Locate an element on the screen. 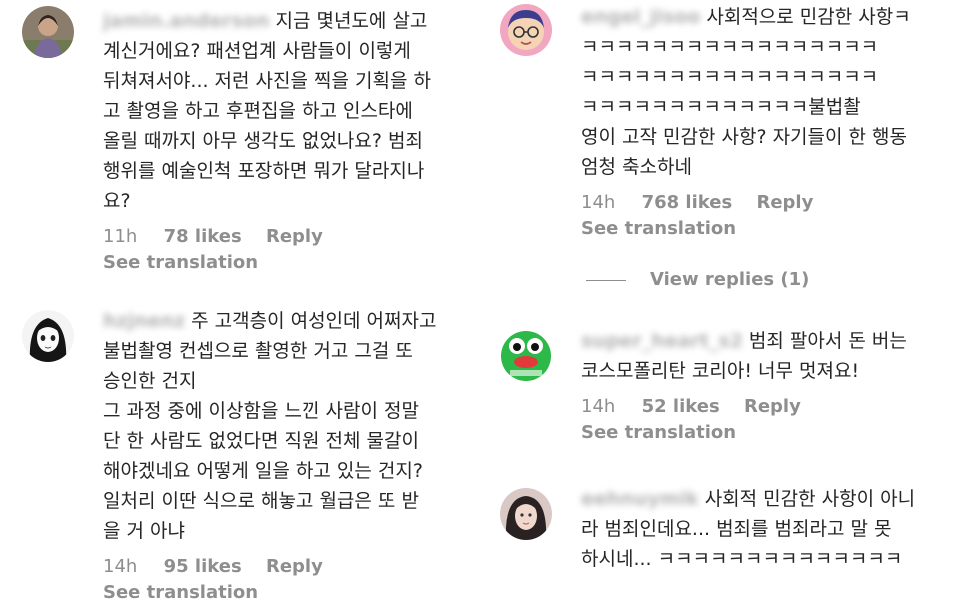 The height and width of the screenshot is (606, 960). view-replies-label: View replies (1) is located at coordinates (729, 279).